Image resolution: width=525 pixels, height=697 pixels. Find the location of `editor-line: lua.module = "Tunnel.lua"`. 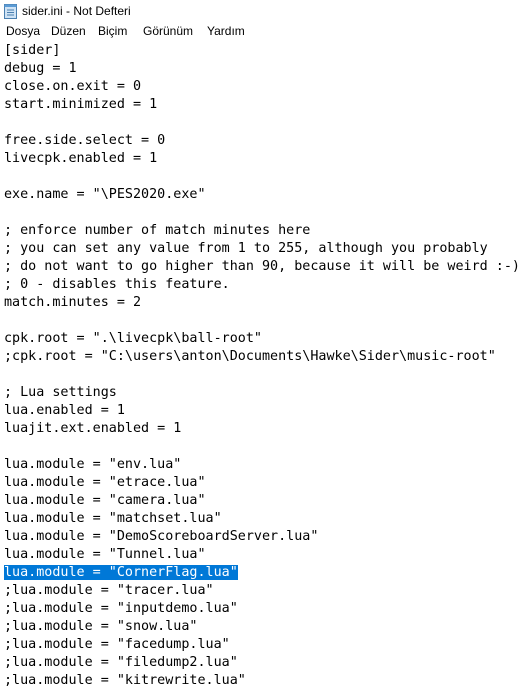

editor-line: lua.module = "Tunnel.lua" is located at coordinates (105, 555).